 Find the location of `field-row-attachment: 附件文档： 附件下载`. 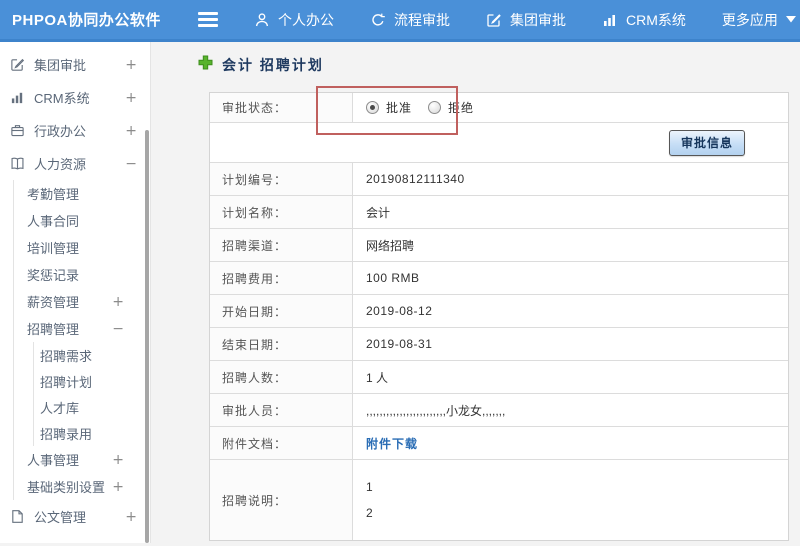

field-row-attachment: 附件文档： 附件下载 is located at coordinates (499, 443).